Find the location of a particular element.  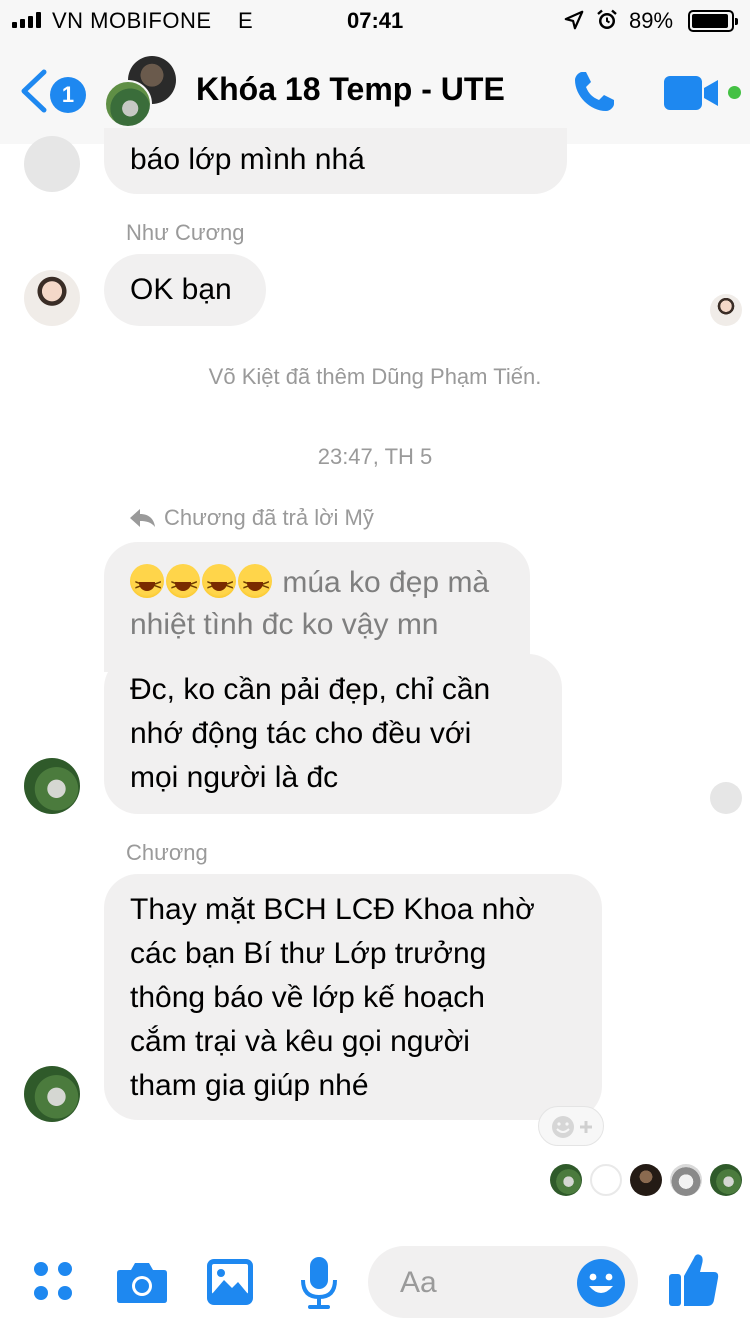

apps-icon is located at coordinates (54, 1282).